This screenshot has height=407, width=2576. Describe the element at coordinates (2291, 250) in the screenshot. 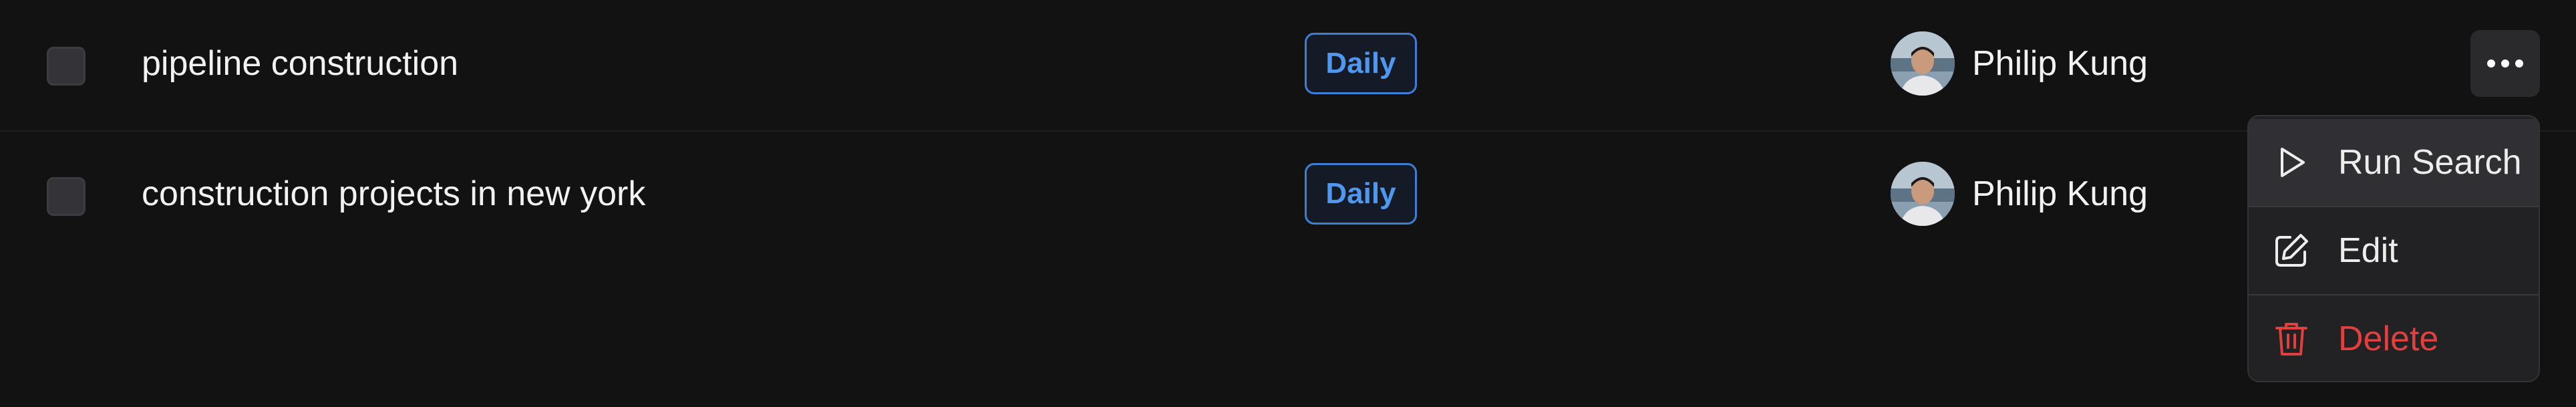

I see `edit-icon` at that location.